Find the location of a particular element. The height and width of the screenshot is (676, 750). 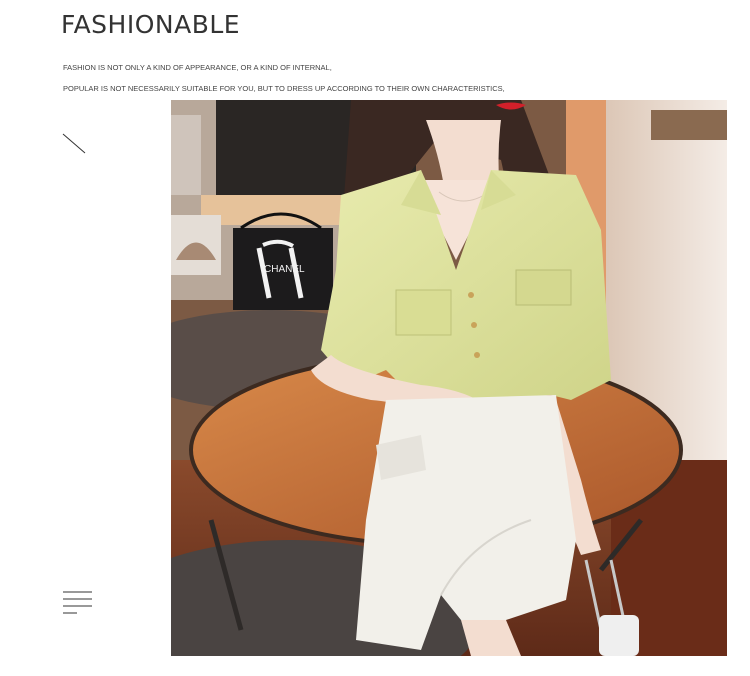

diagonal-line-icon is located at coordinates (74, 143).